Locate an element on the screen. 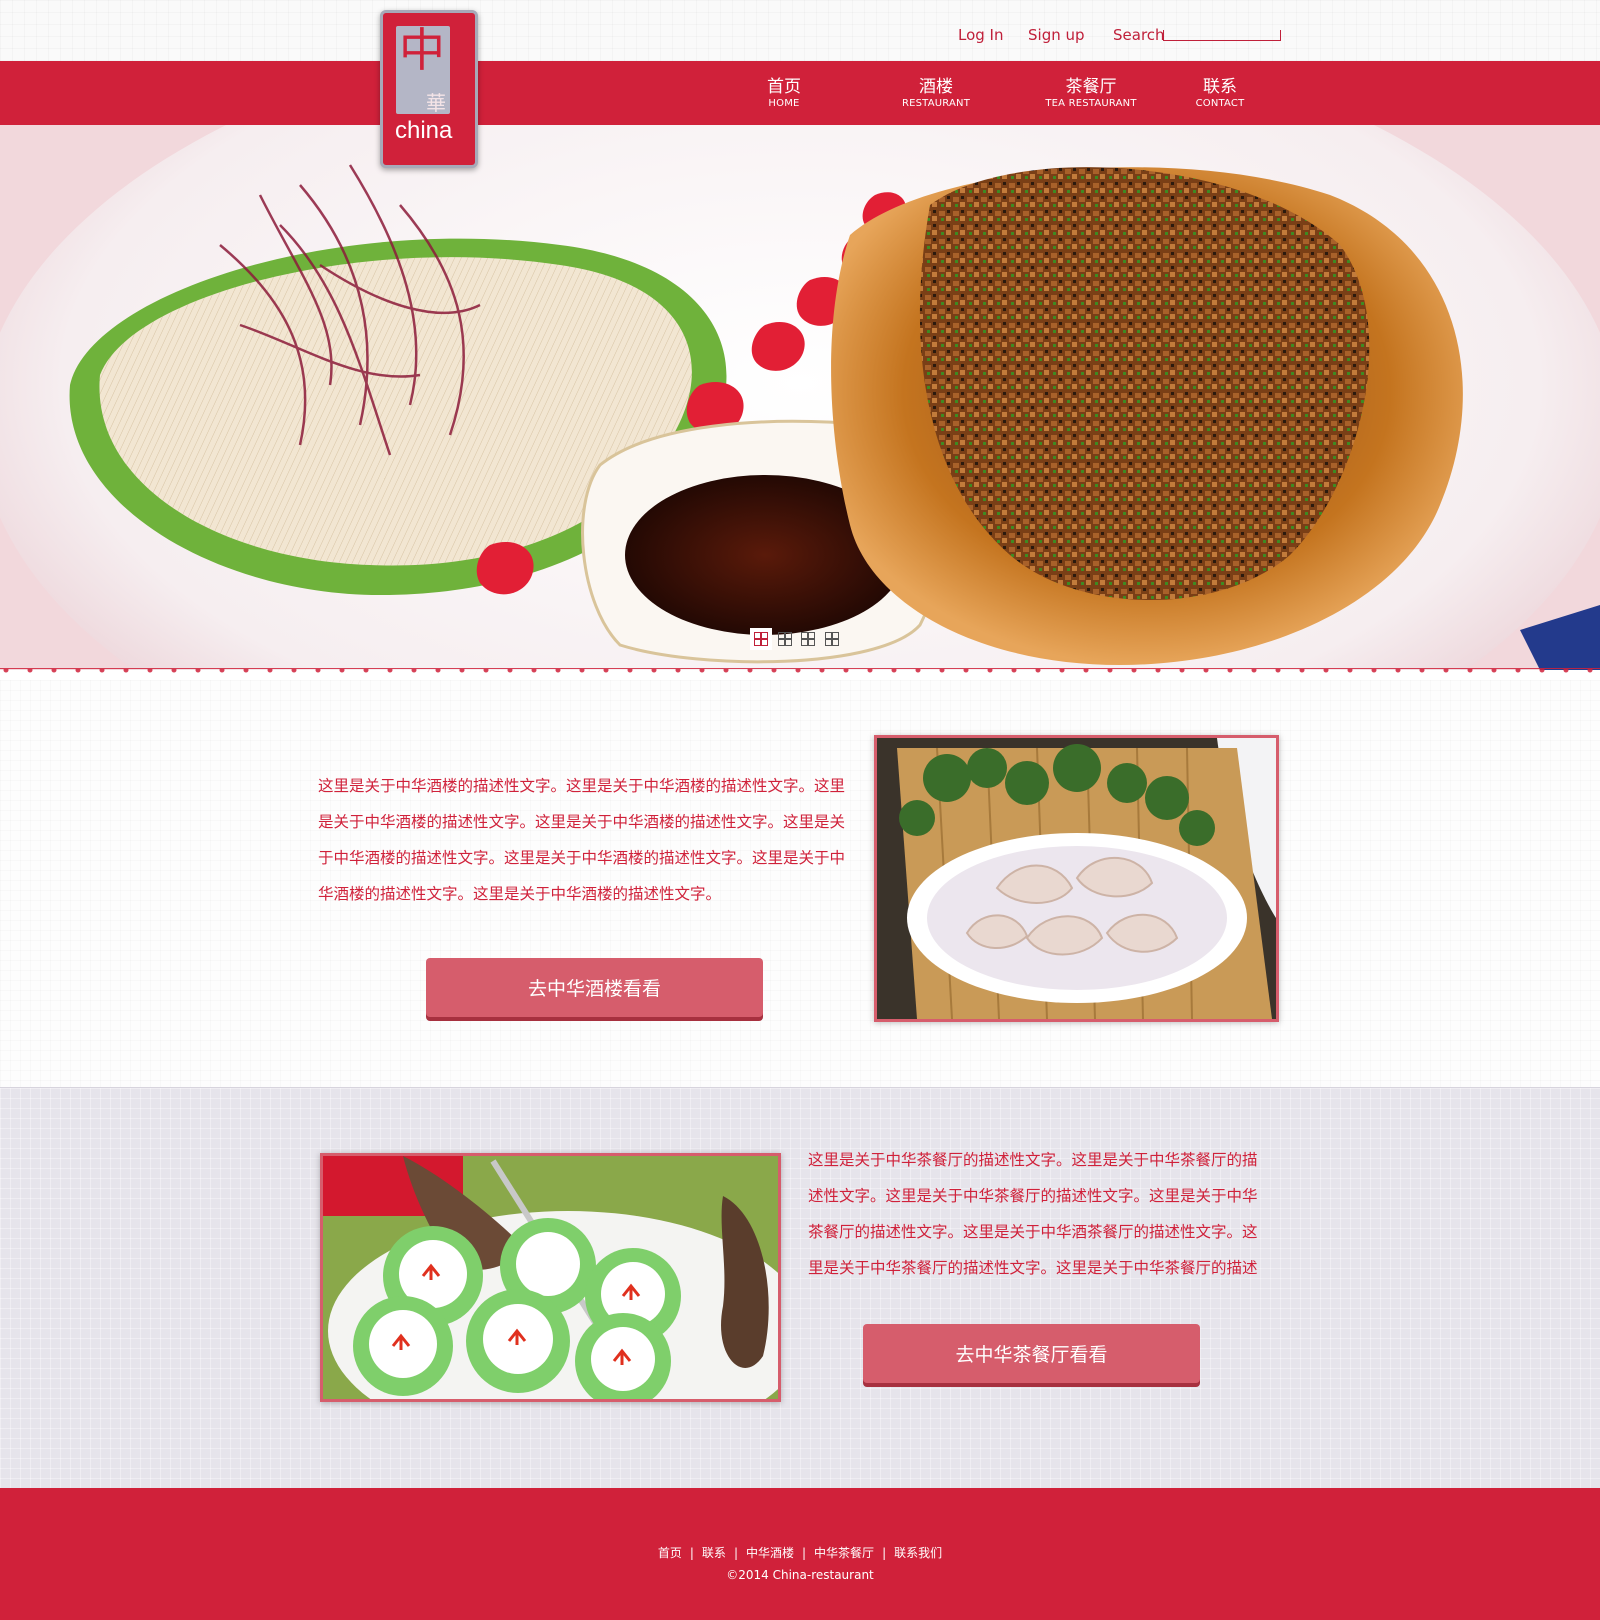  logo: 中 華 china is located at coordinates (429, 89).